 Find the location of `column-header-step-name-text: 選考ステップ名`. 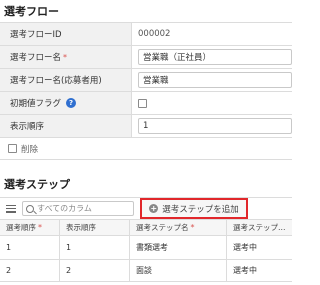

column-header-step-name-text: 選考ステップ名 is located at coordinates (162, 227).